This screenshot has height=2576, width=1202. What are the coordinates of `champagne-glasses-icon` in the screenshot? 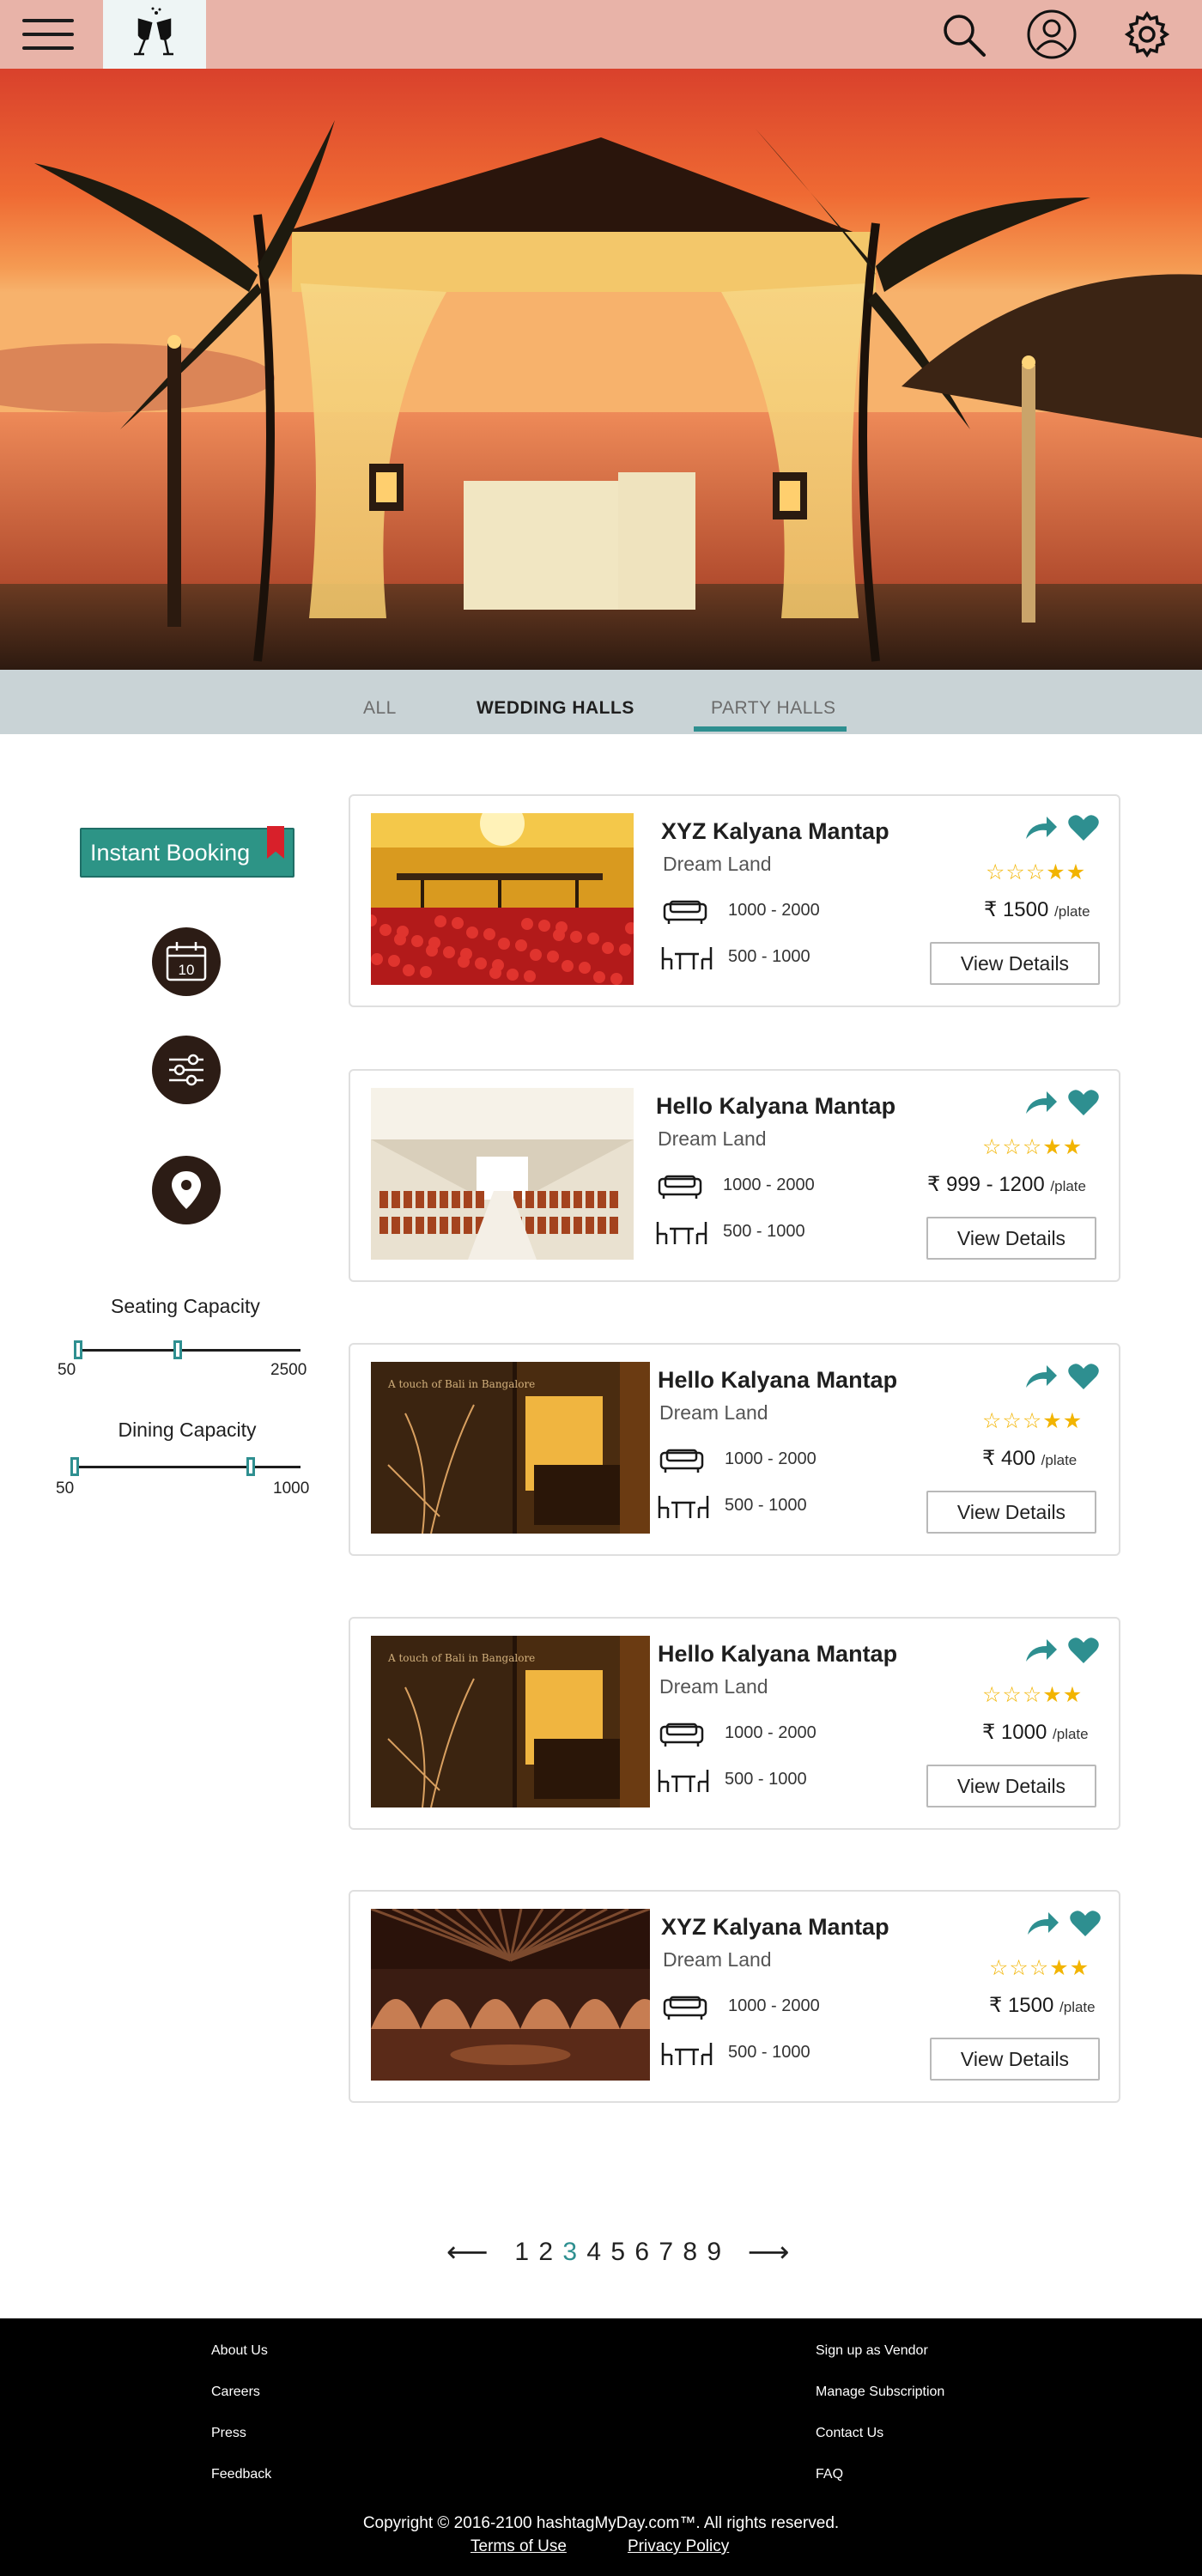 It's located at (153, 32).